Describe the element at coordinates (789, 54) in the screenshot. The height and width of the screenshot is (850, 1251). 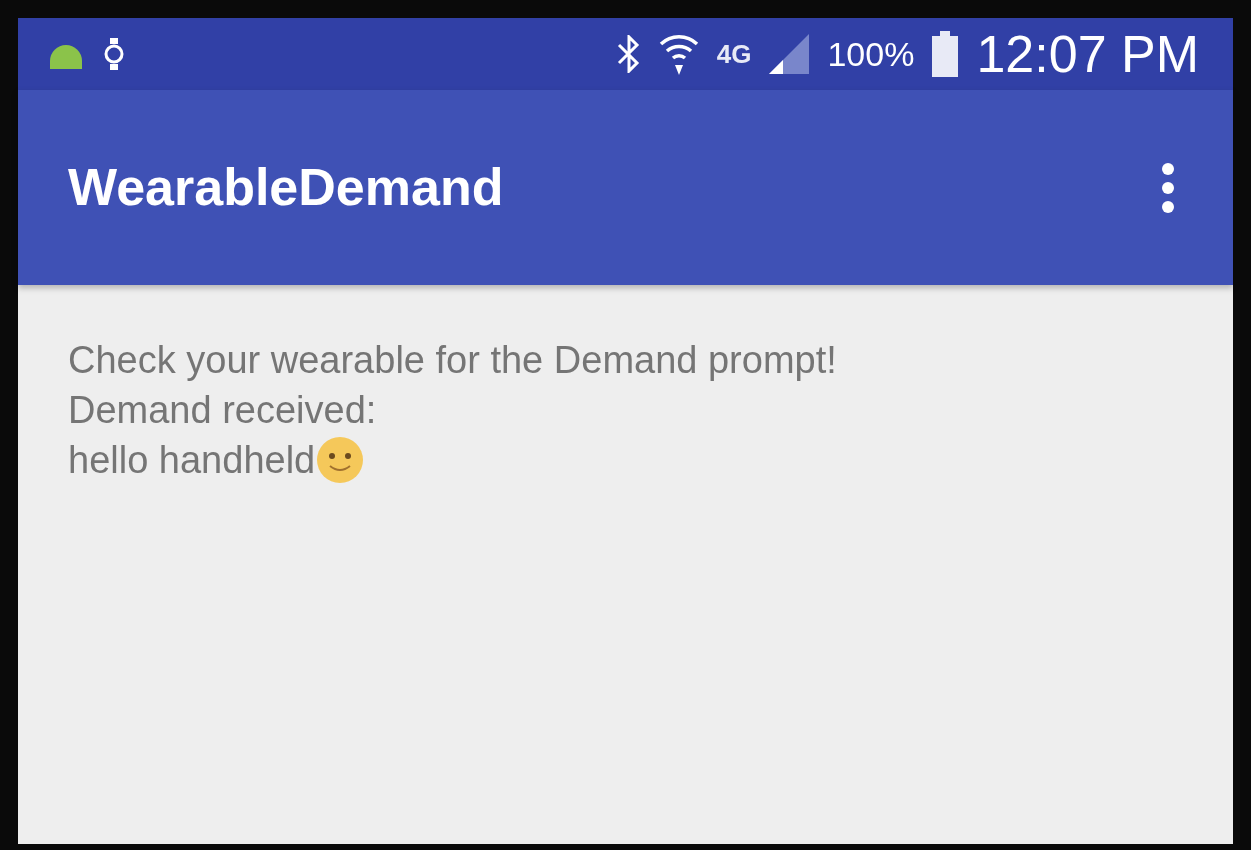
I see `signal-icon` at that location.